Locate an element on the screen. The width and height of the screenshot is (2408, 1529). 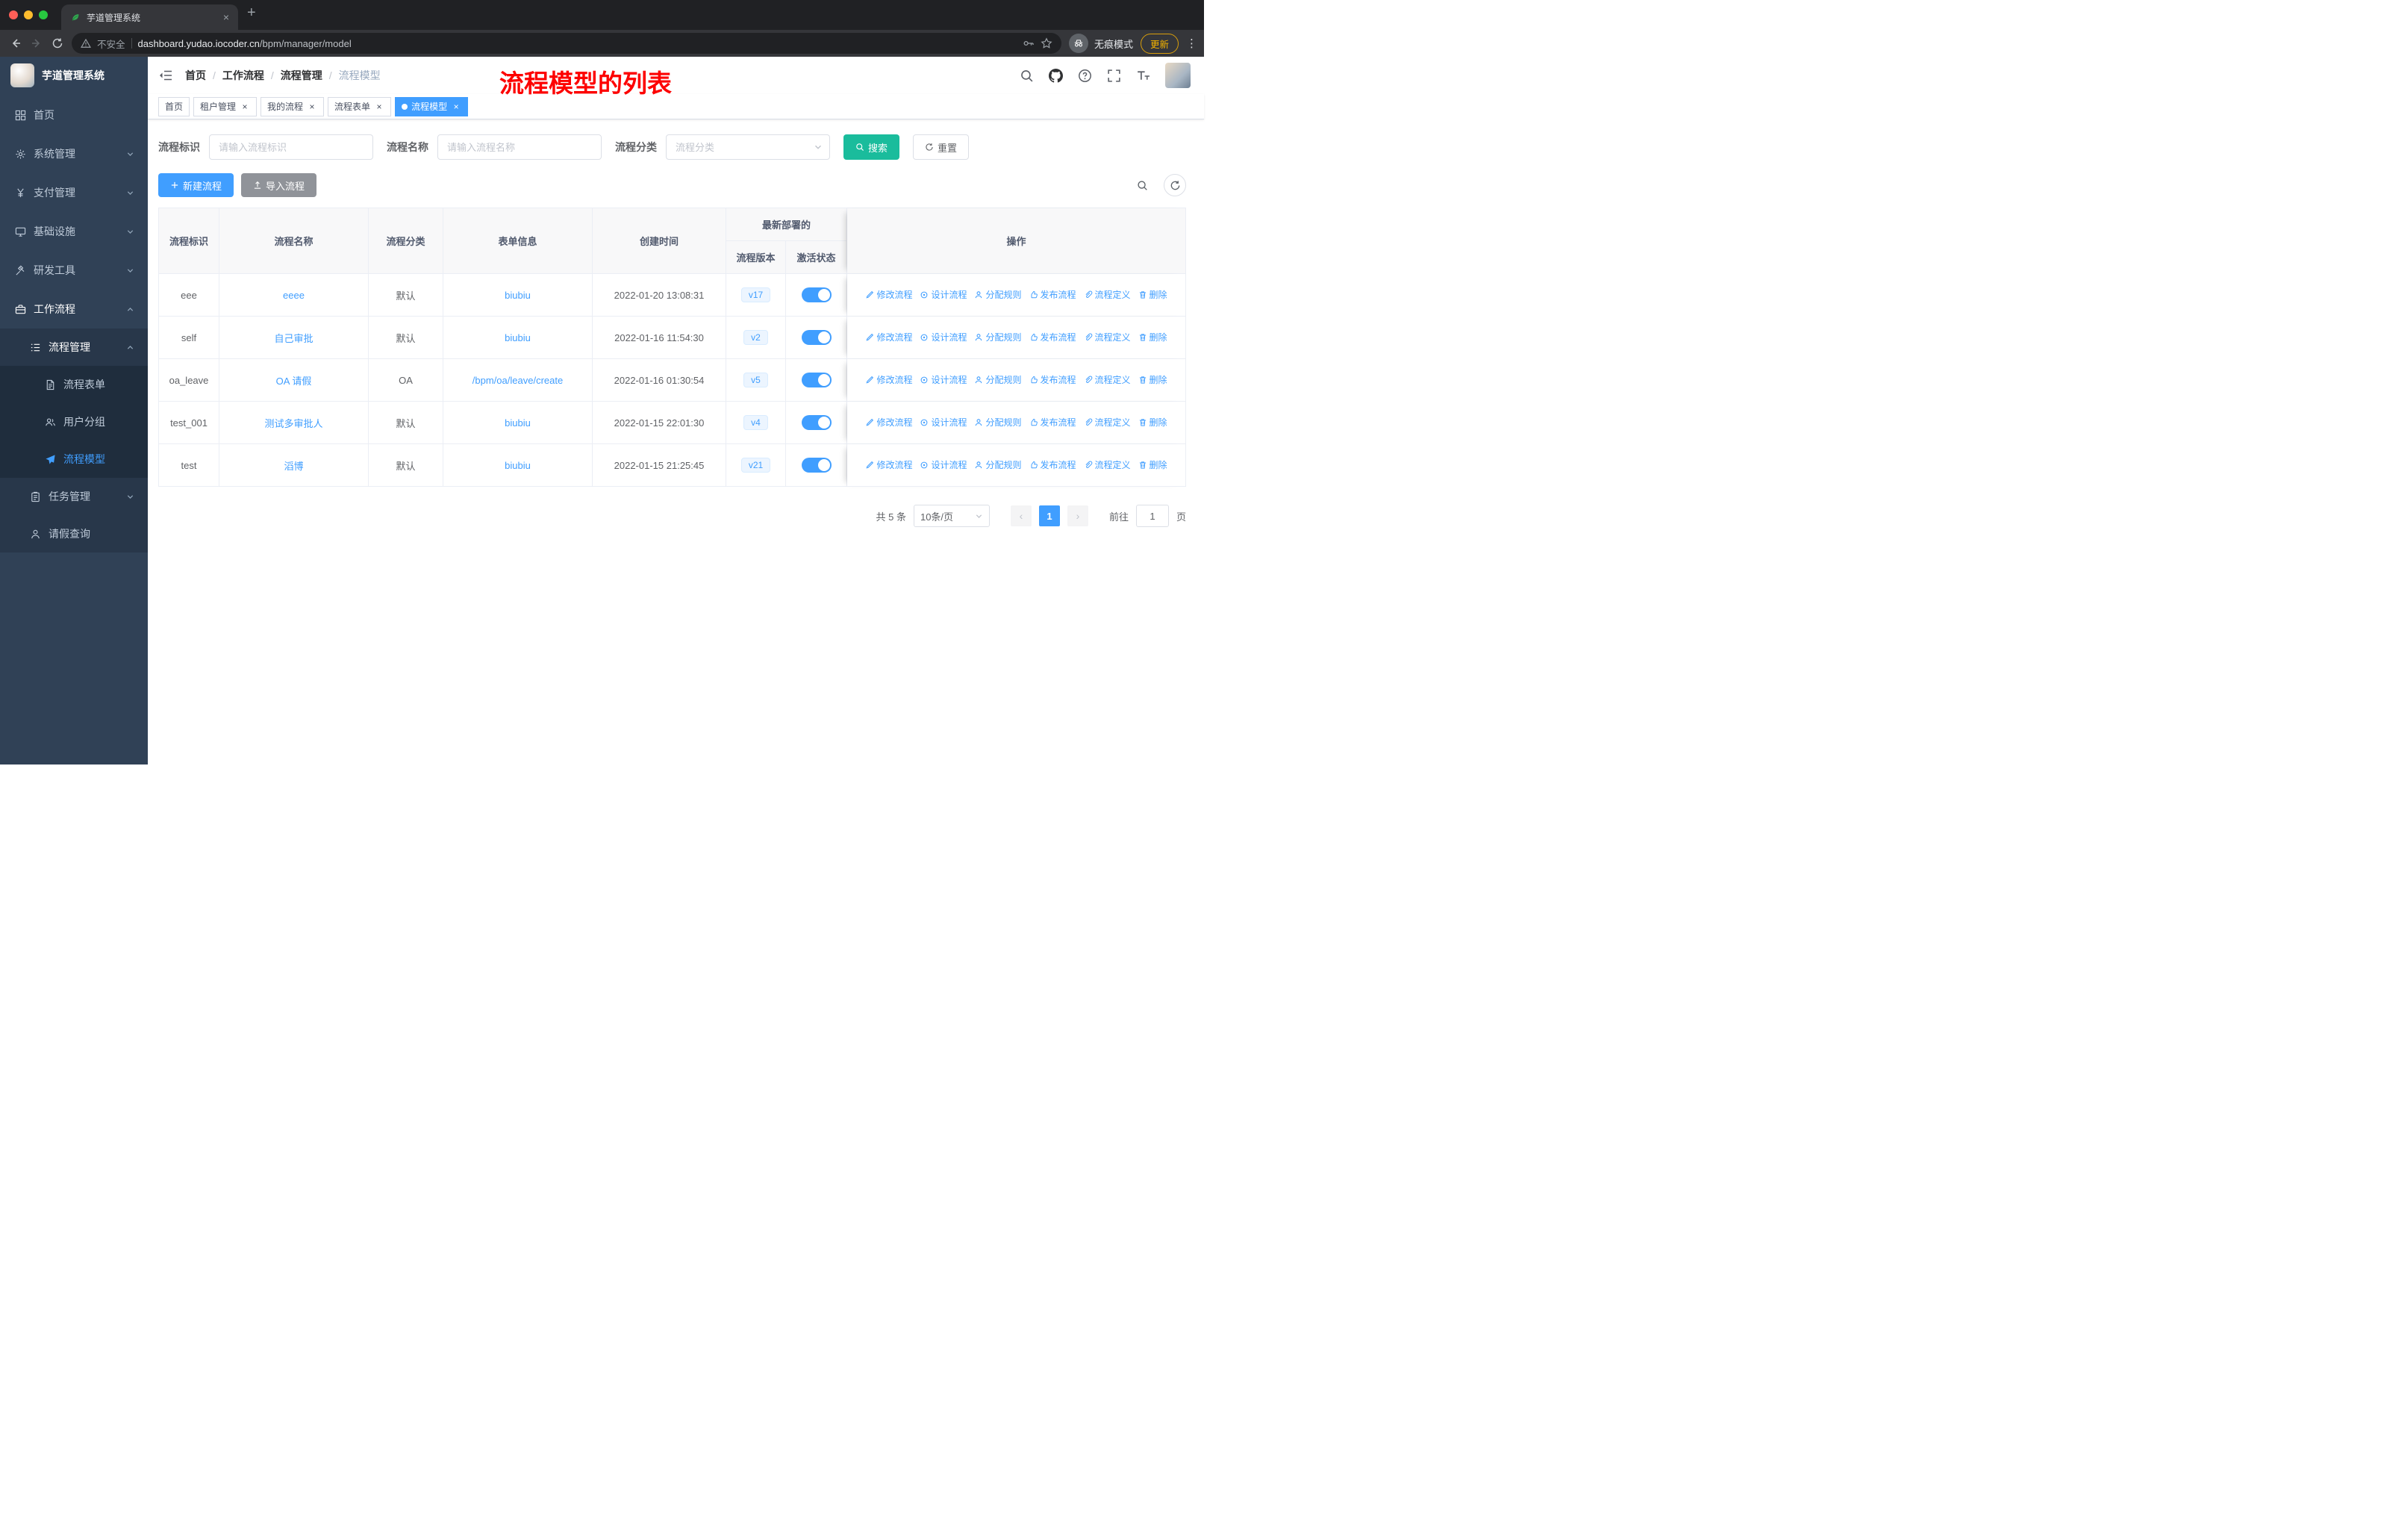
new-tab-button: + is located at coordinates (251, 12).